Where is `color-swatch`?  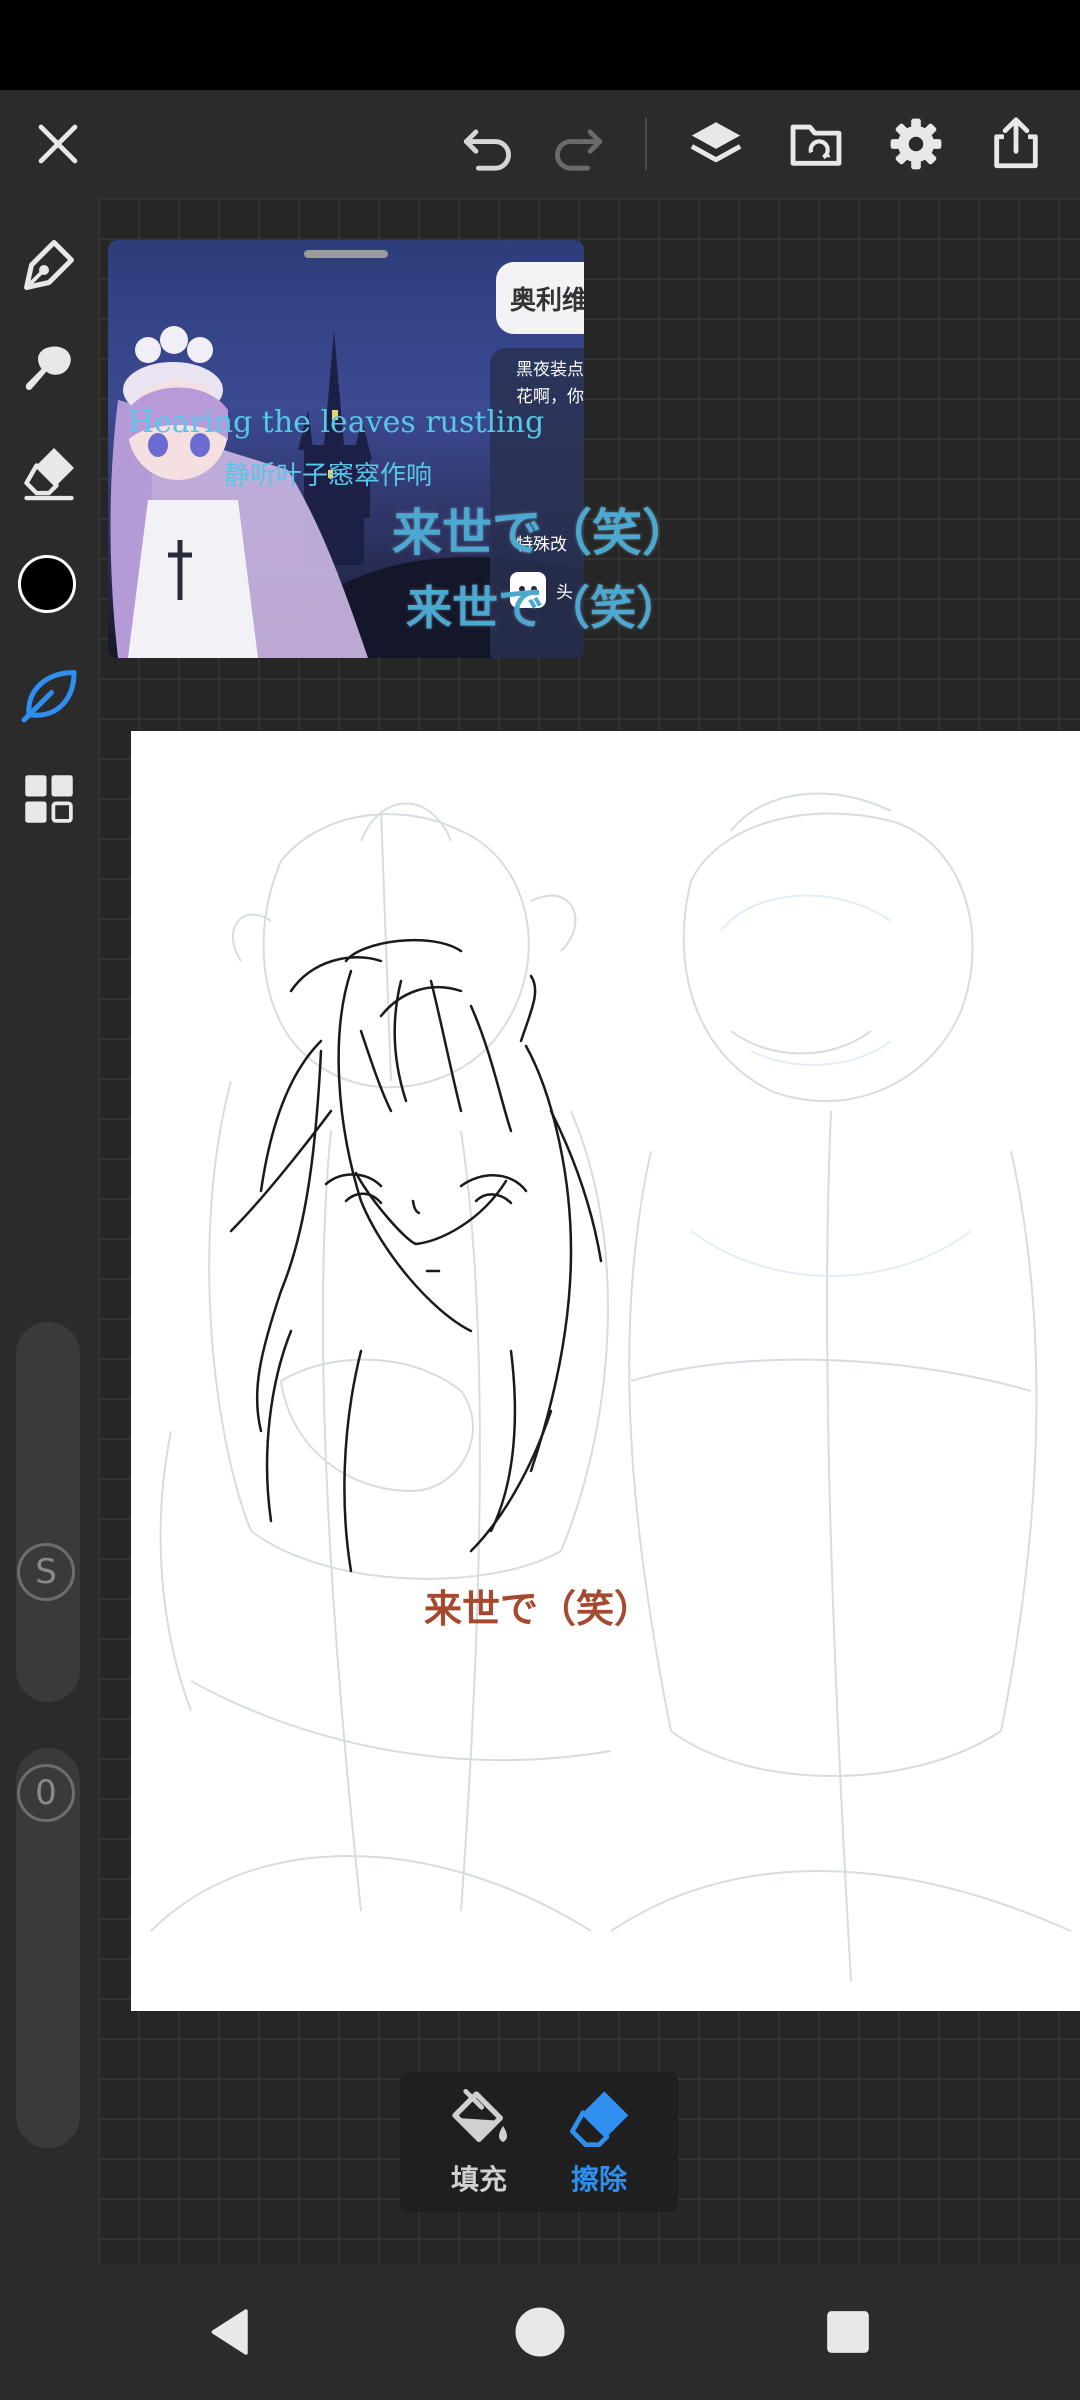 color-swatch is located at coordinates (47, 584).